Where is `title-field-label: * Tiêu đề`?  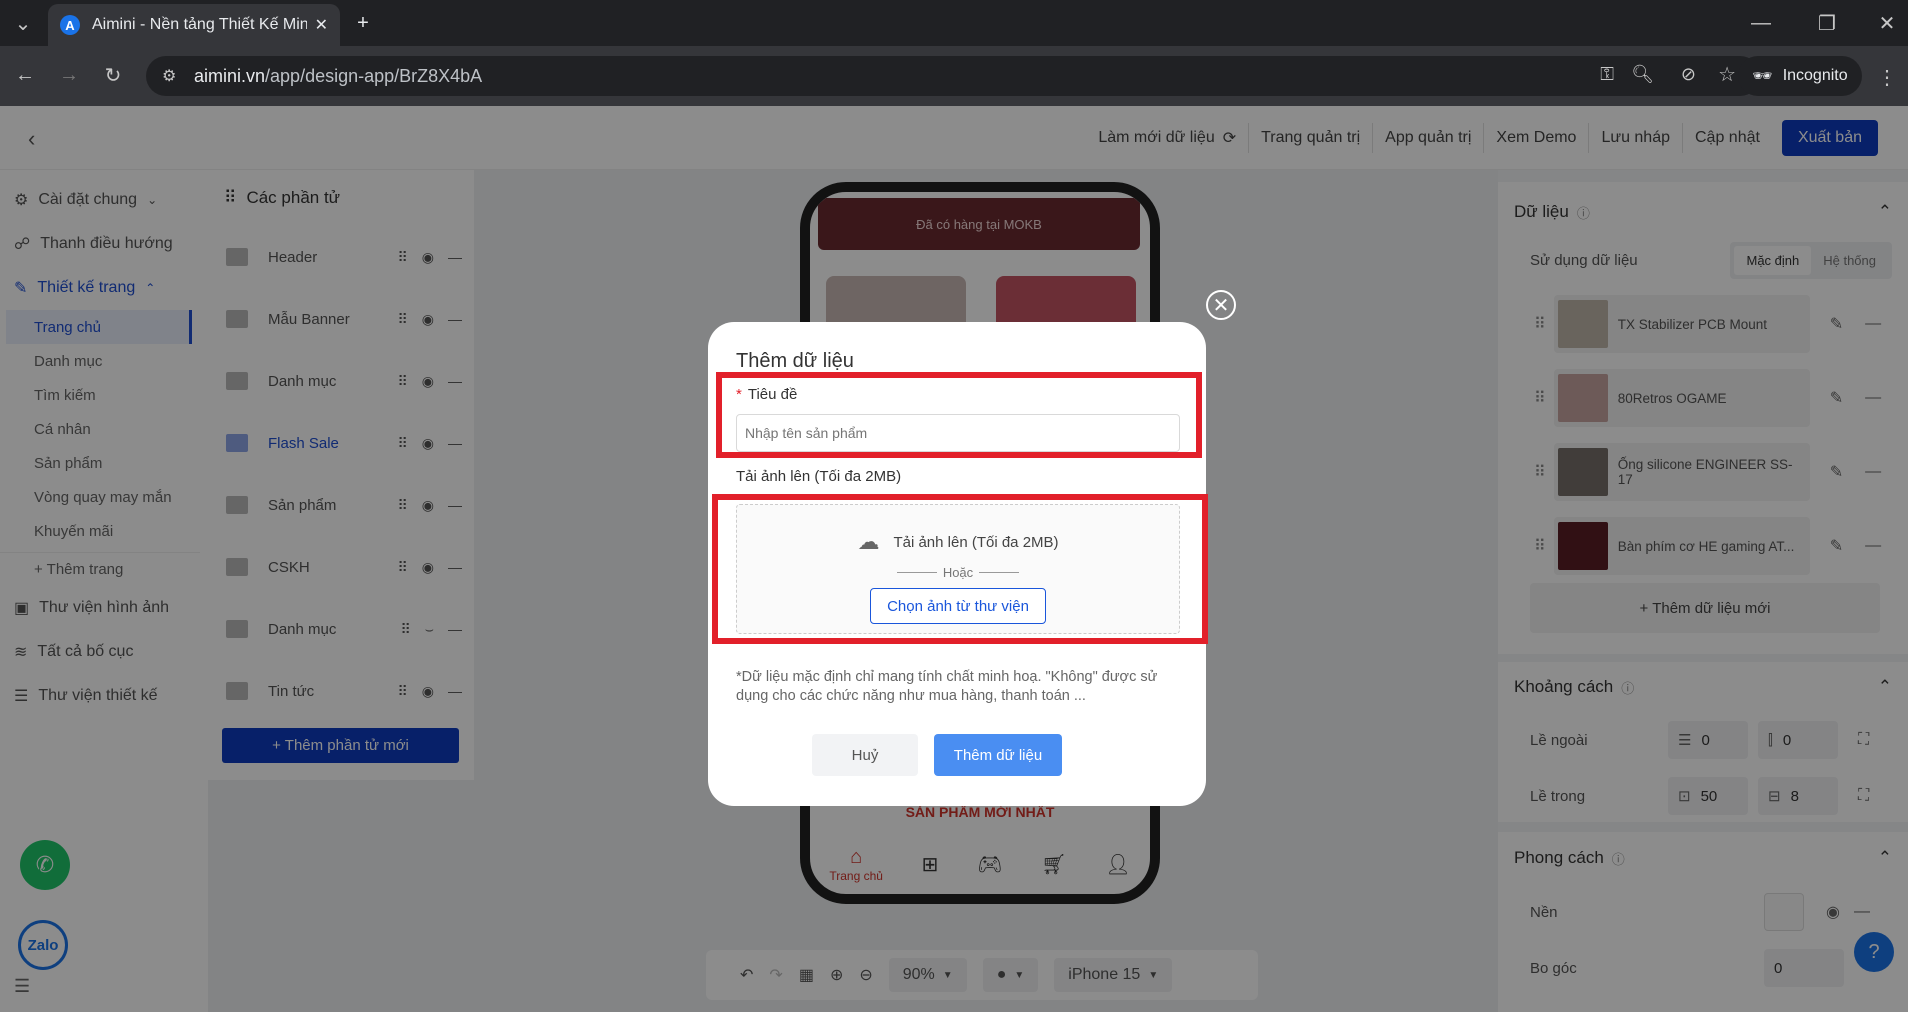
title-field-label: * Tiêu đề is located at coordinates (766, 394).